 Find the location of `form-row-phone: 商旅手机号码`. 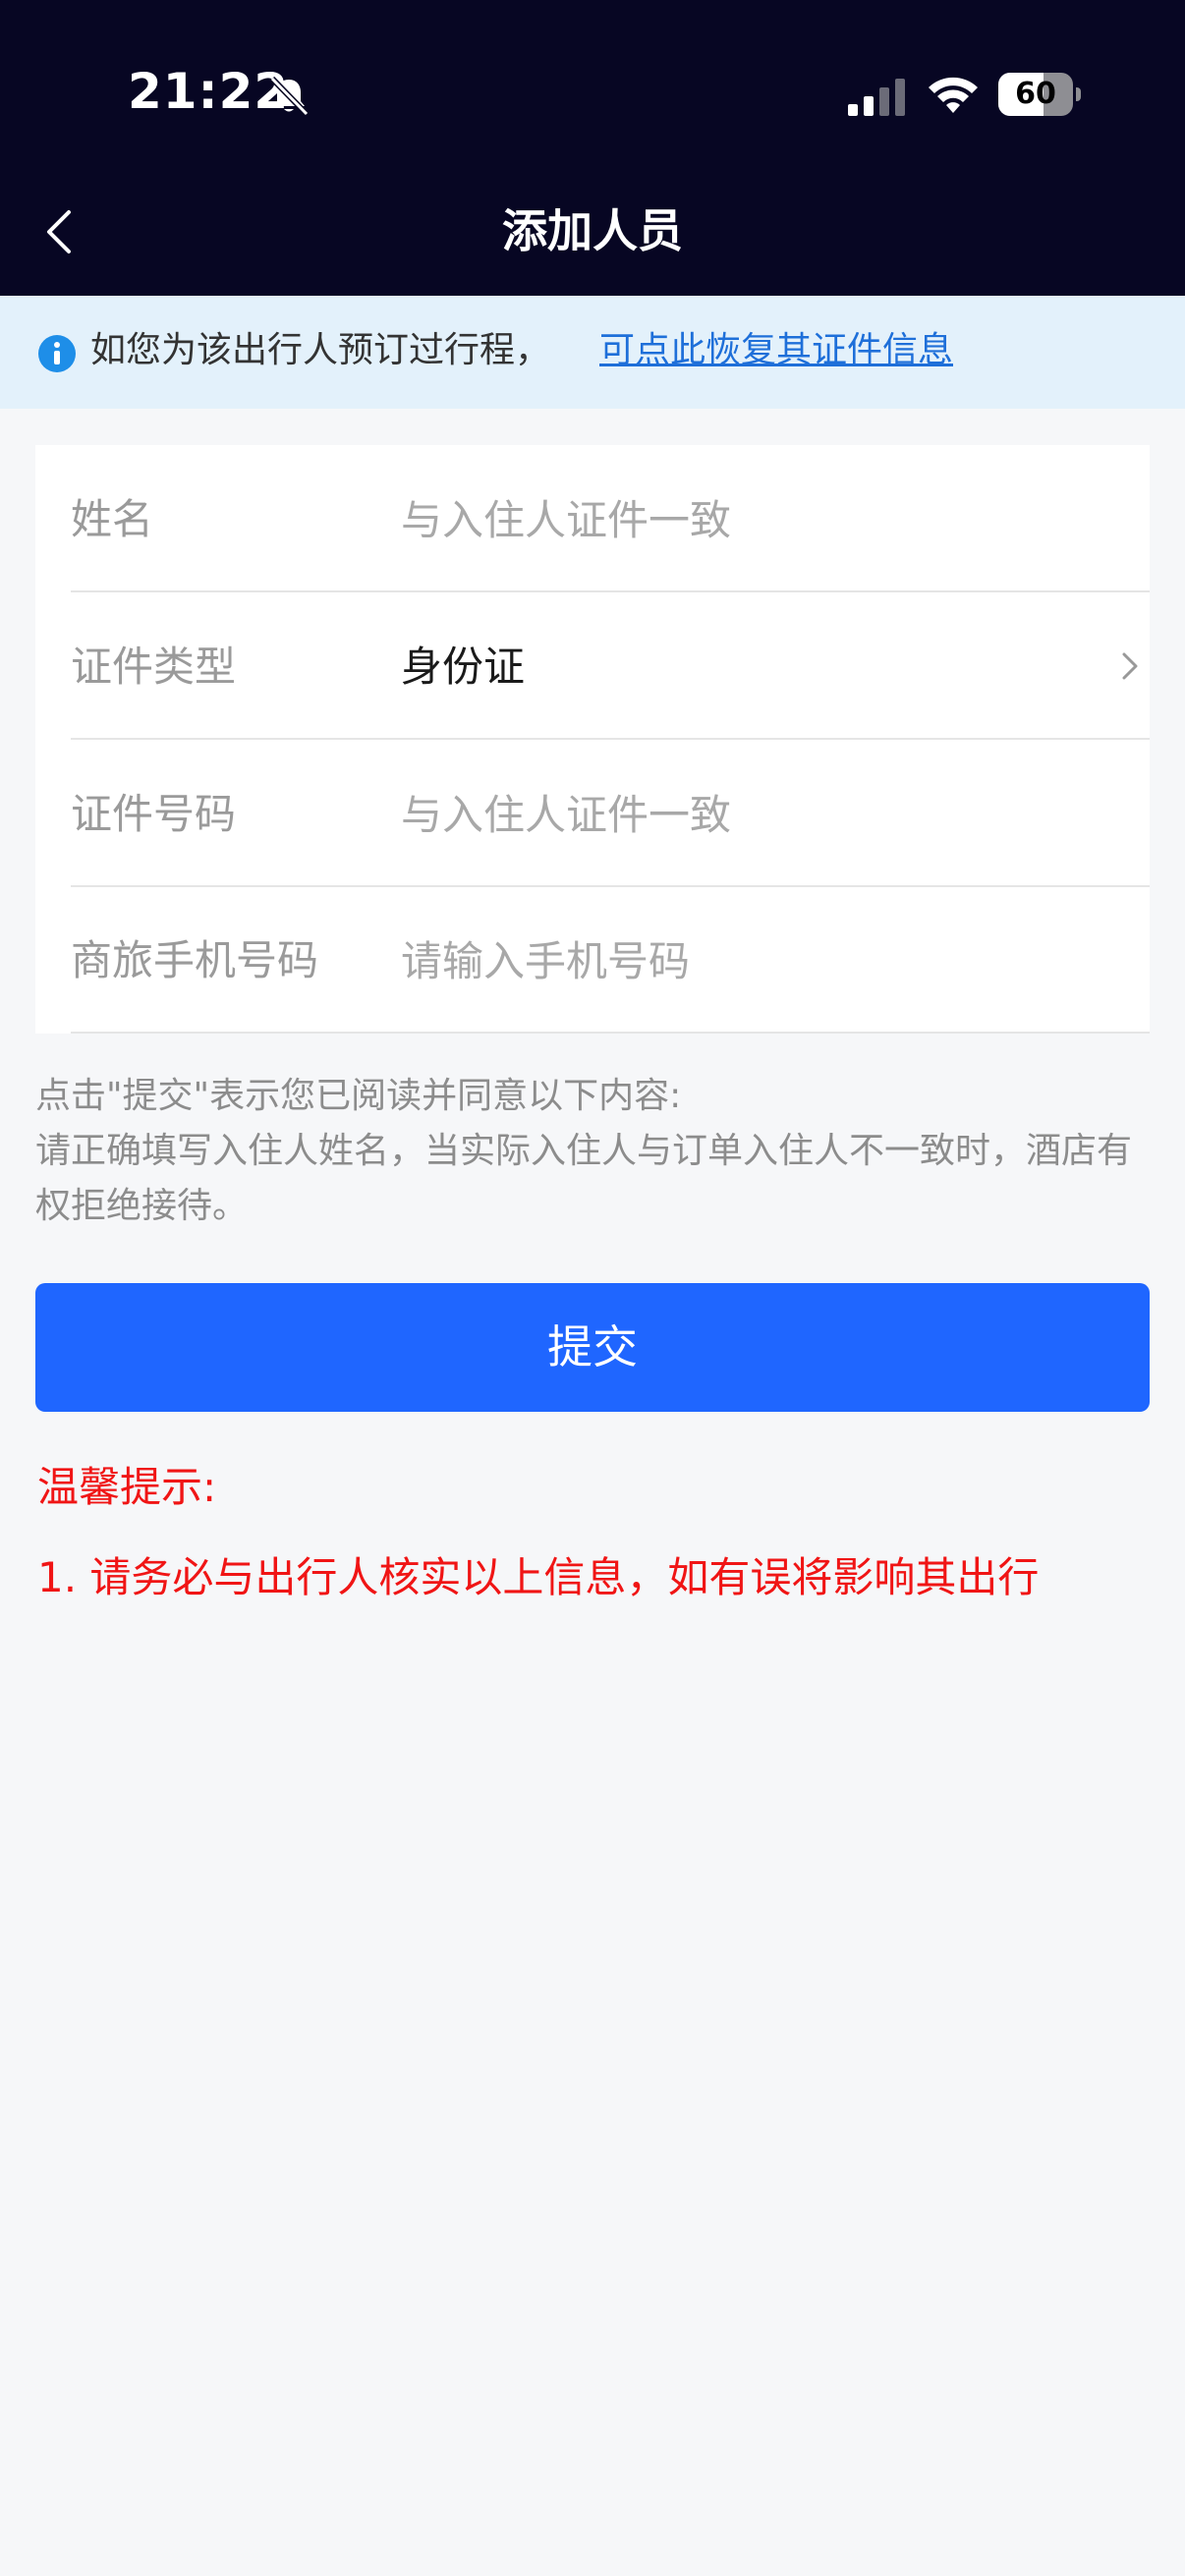

form-row-phone: 商旅手机号码 is located at coordinates (592, 960).